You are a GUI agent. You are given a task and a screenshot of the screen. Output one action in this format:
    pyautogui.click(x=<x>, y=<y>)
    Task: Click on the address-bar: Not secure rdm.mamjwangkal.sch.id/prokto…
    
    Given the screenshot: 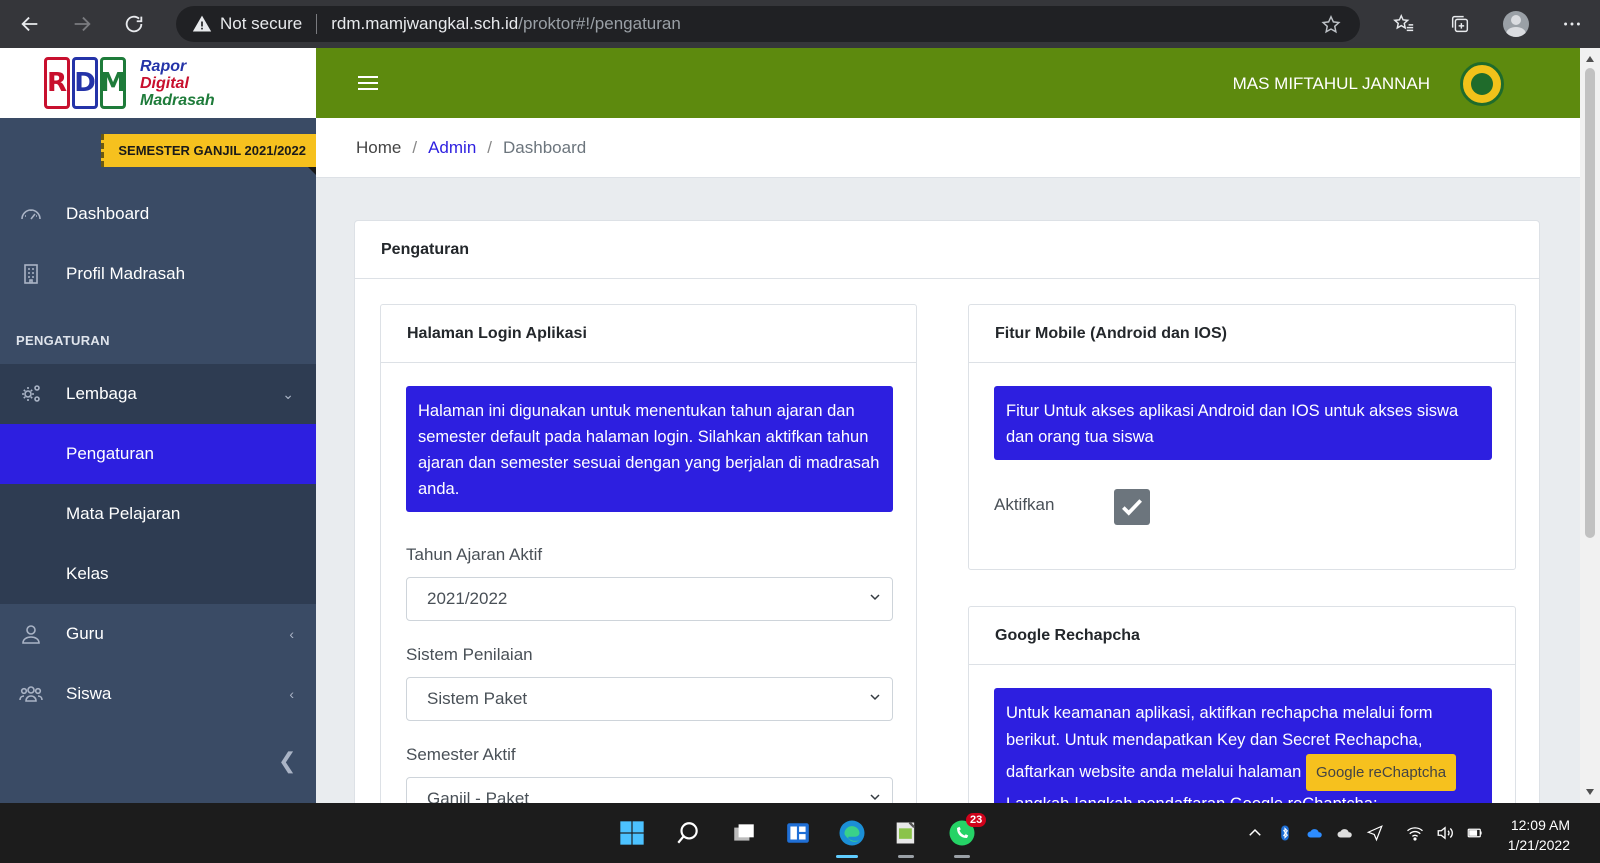 What is the action you would take?
    pyautogui.click(x=768, y=24)
    